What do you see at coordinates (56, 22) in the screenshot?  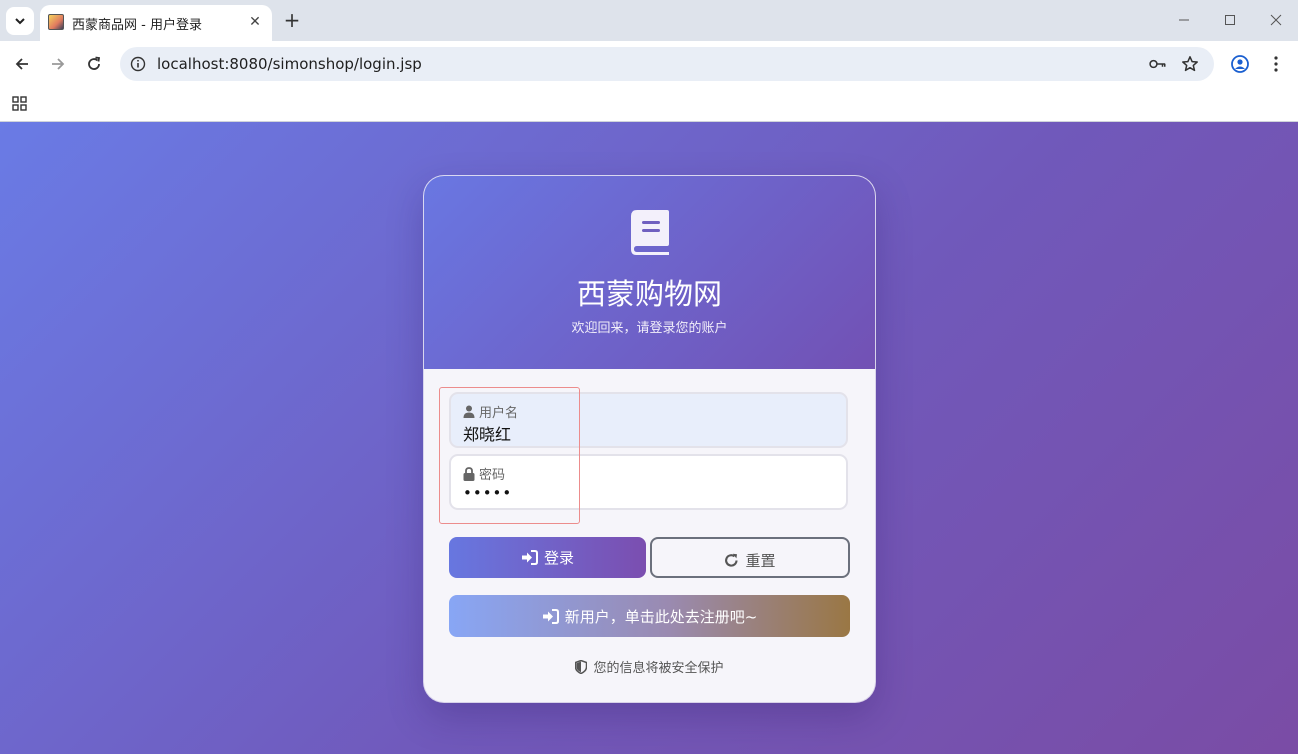 I see `favicon-icon` at bounding box center [56, 22].